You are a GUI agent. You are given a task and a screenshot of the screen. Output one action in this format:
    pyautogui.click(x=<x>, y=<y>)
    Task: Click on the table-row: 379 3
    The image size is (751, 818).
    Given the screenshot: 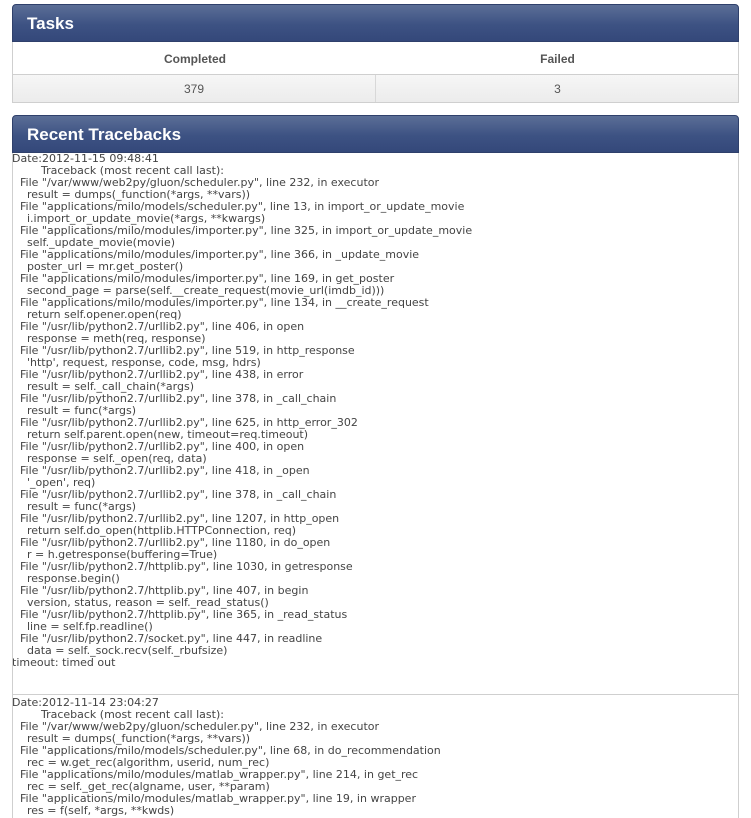 What is the action you would take?
    pyautogui.click(x=375, y=88)
    